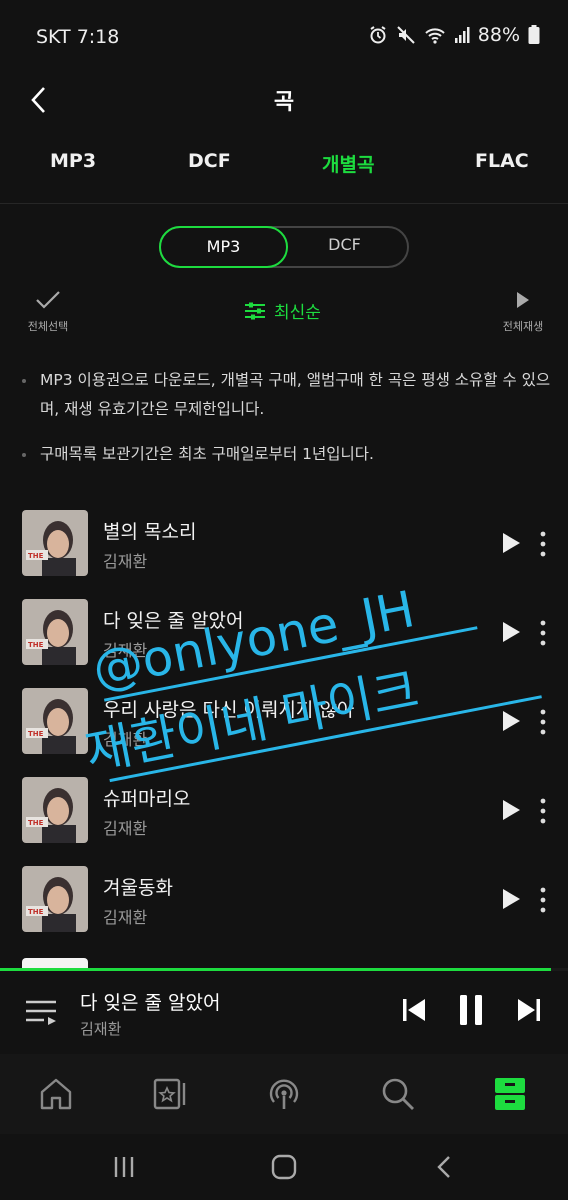  I want to click on nav-podcast, so click(284, 1094).